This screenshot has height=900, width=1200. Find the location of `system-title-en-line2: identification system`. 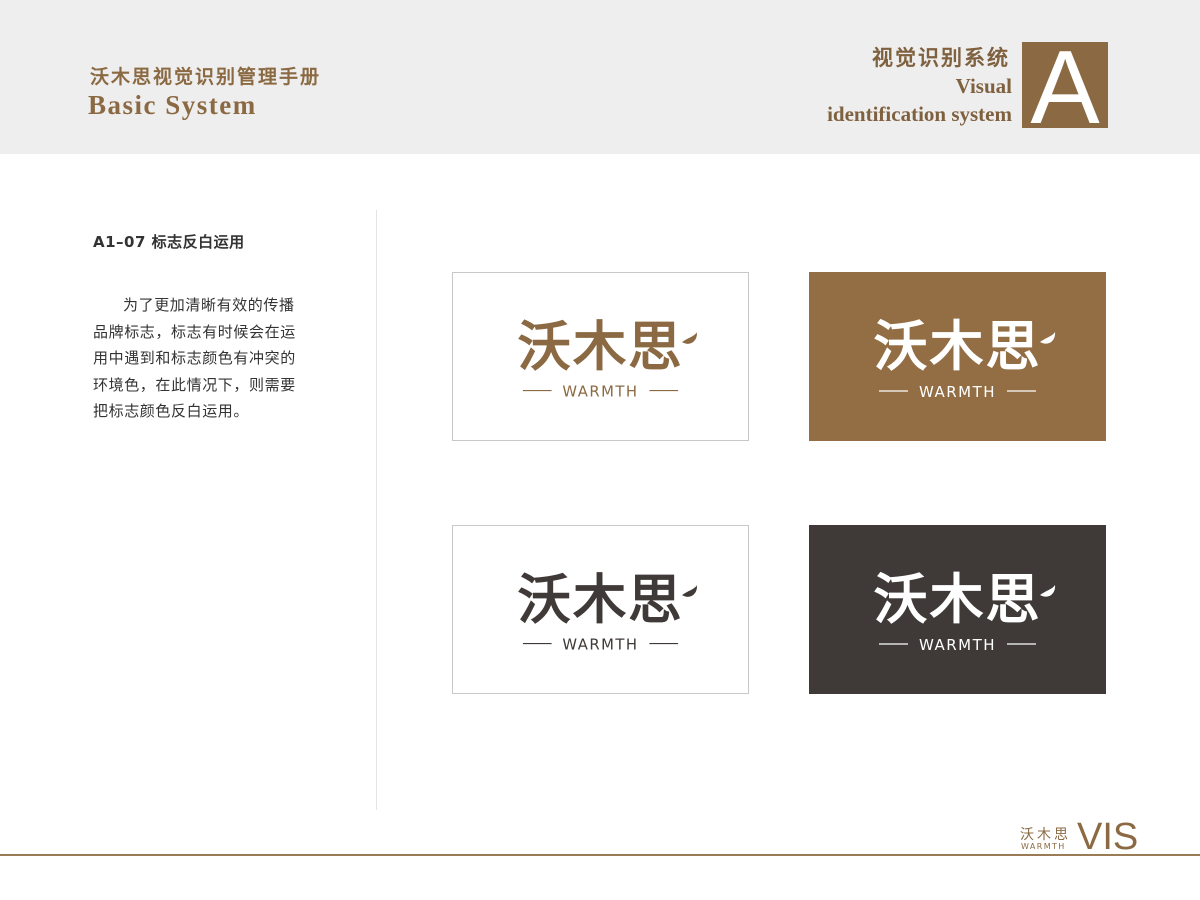

system-title-en-line2: identification system is located at coordinates (919, 114).